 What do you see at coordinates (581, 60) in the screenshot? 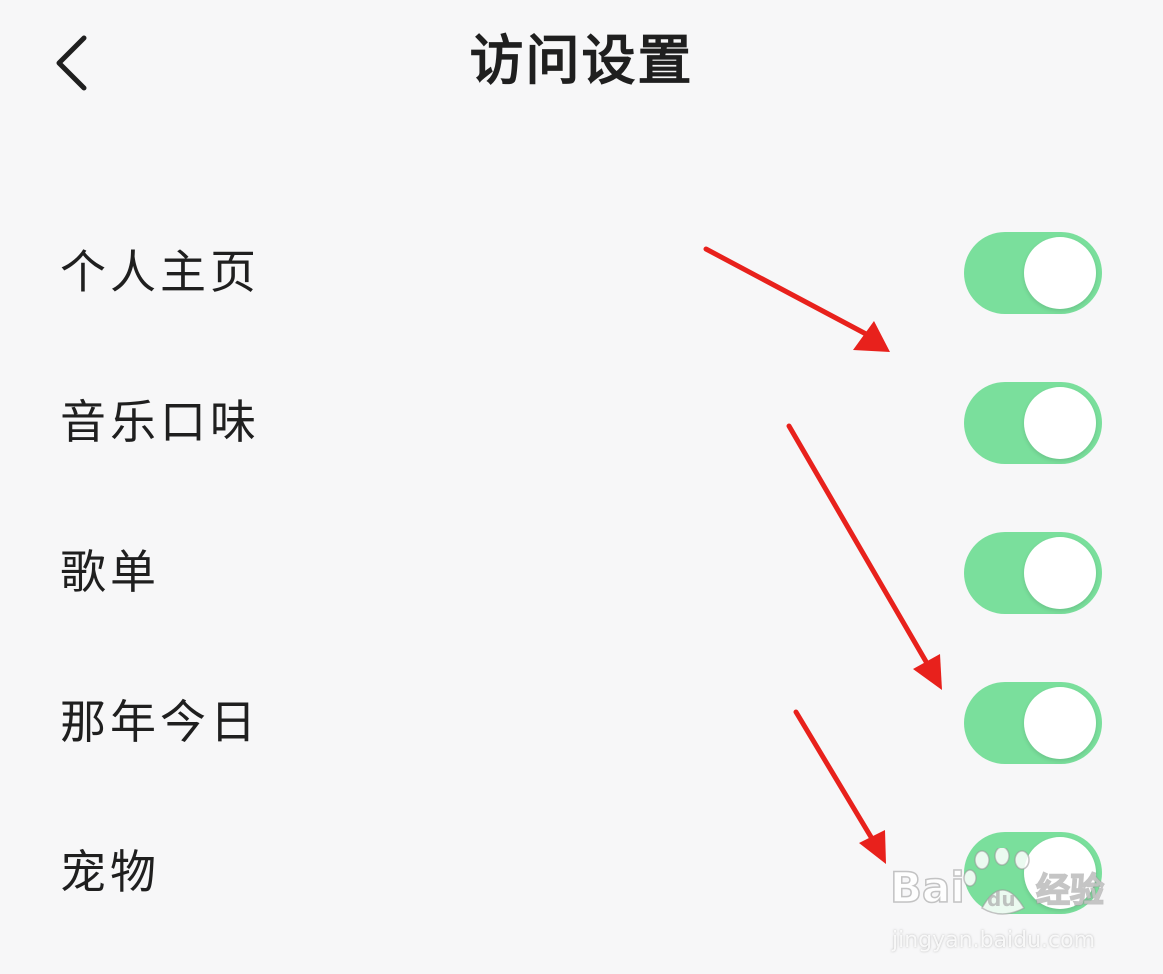
I see `page-title: 访问设置` at bounding box center [581, 60].